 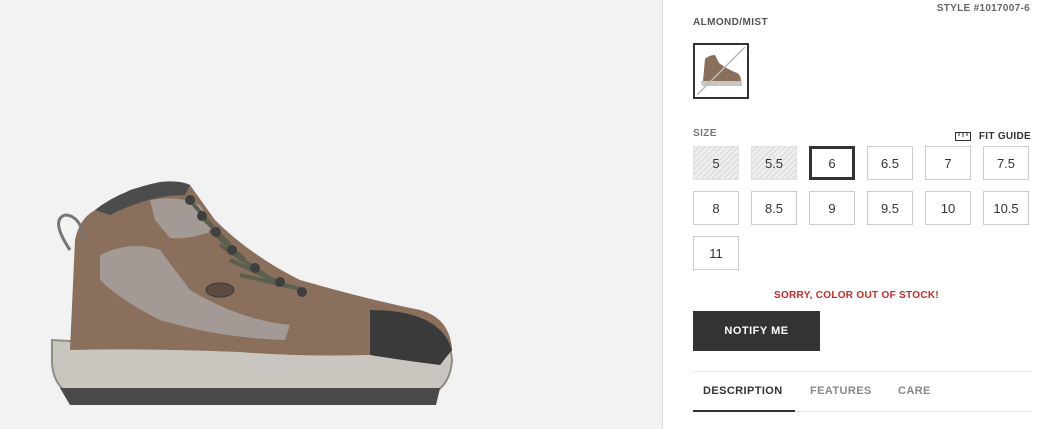 What do you see at coordinates (716, 208) in the screenshot?
I see `size-button: 8` at bounding box center [716, 208].